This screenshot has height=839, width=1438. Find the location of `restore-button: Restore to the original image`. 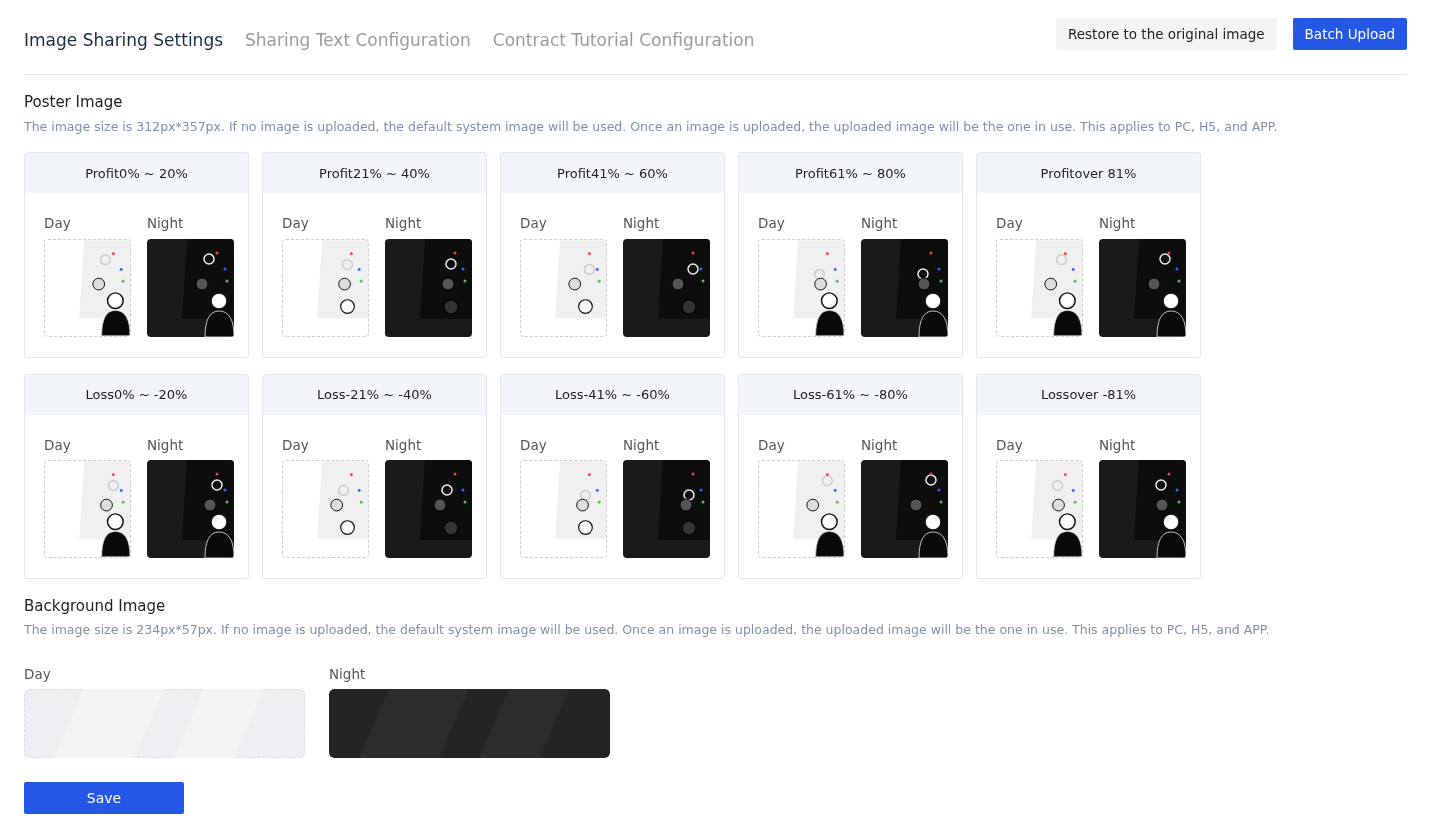

restore-button: Restore to the original image is located at coordinates (1166, 34).